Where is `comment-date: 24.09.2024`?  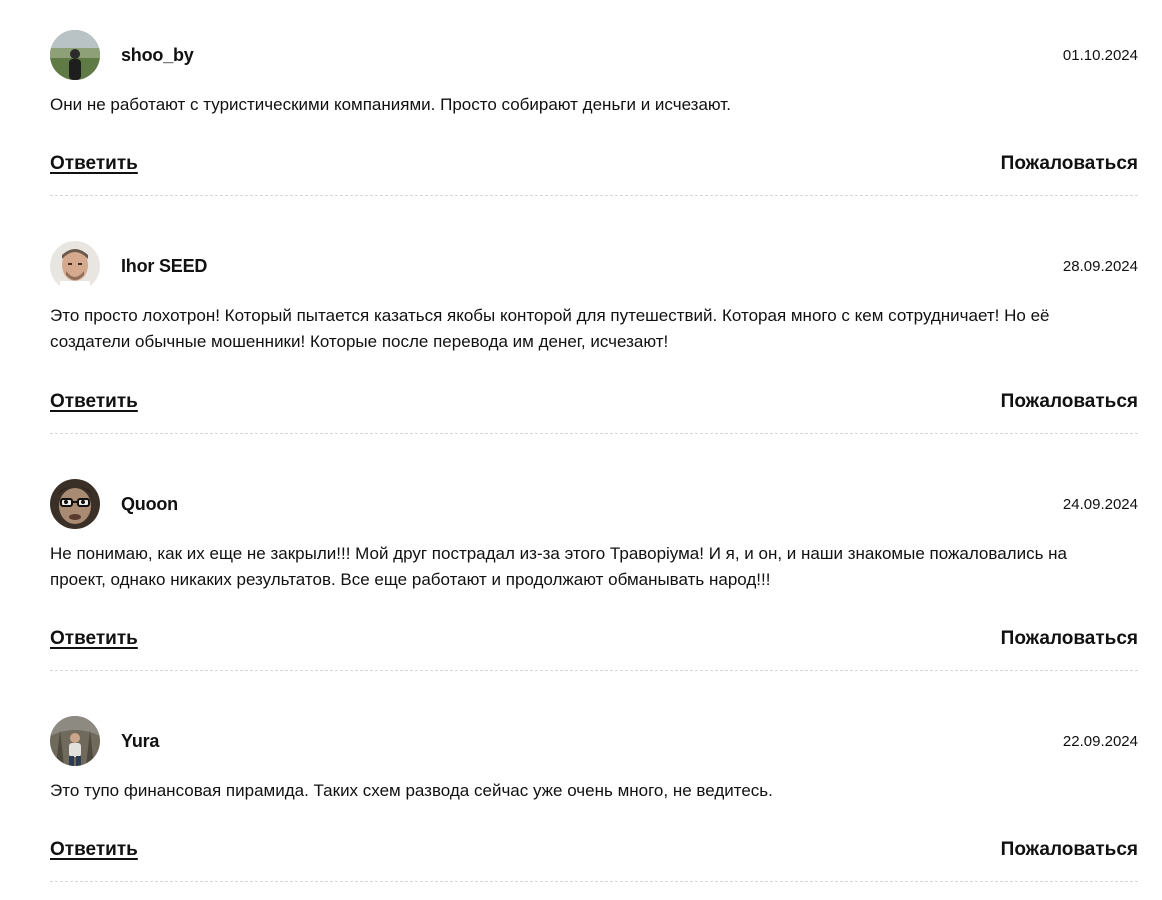 comment-date: 24.09.2024 is located at coordinates (1100, 504).